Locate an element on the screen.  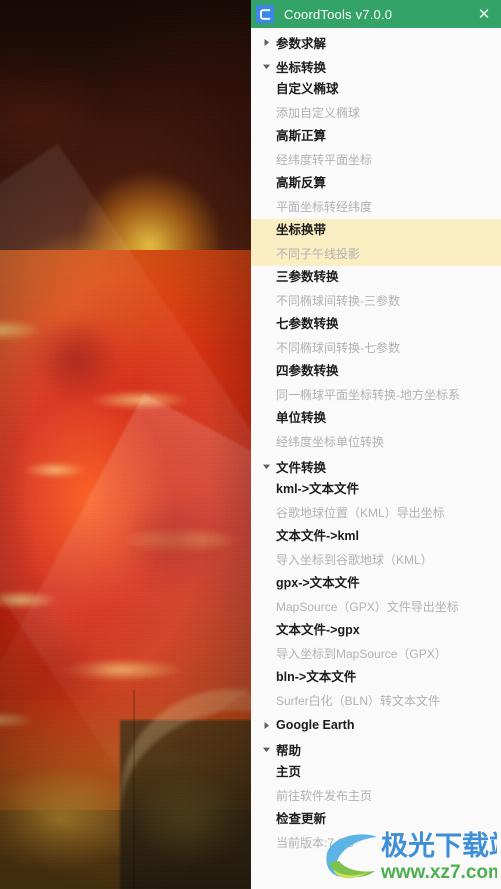
menu-group-label: 帮助 is located at coordinates (289, 750).